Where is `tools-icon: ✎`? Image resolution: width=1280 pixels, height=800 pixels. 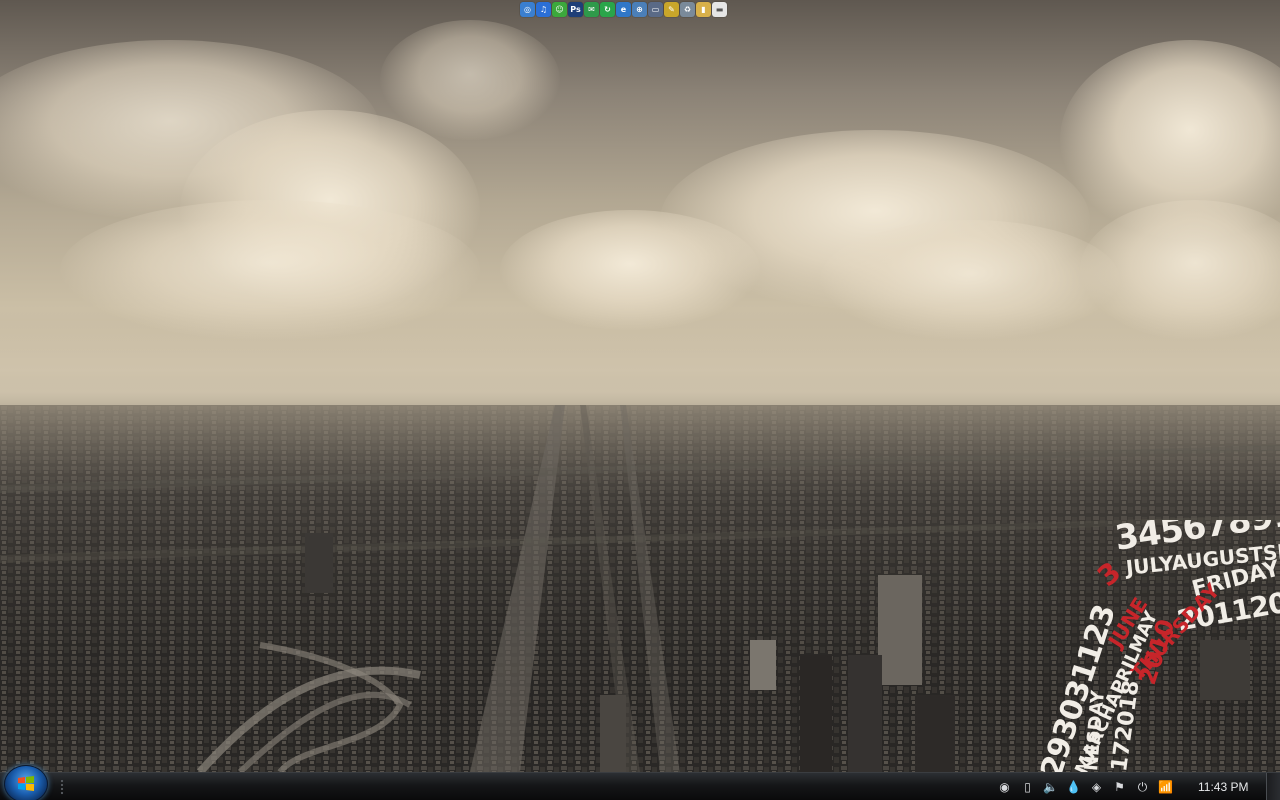 tools-icon: ✎ is located at coordinates (671, 9).